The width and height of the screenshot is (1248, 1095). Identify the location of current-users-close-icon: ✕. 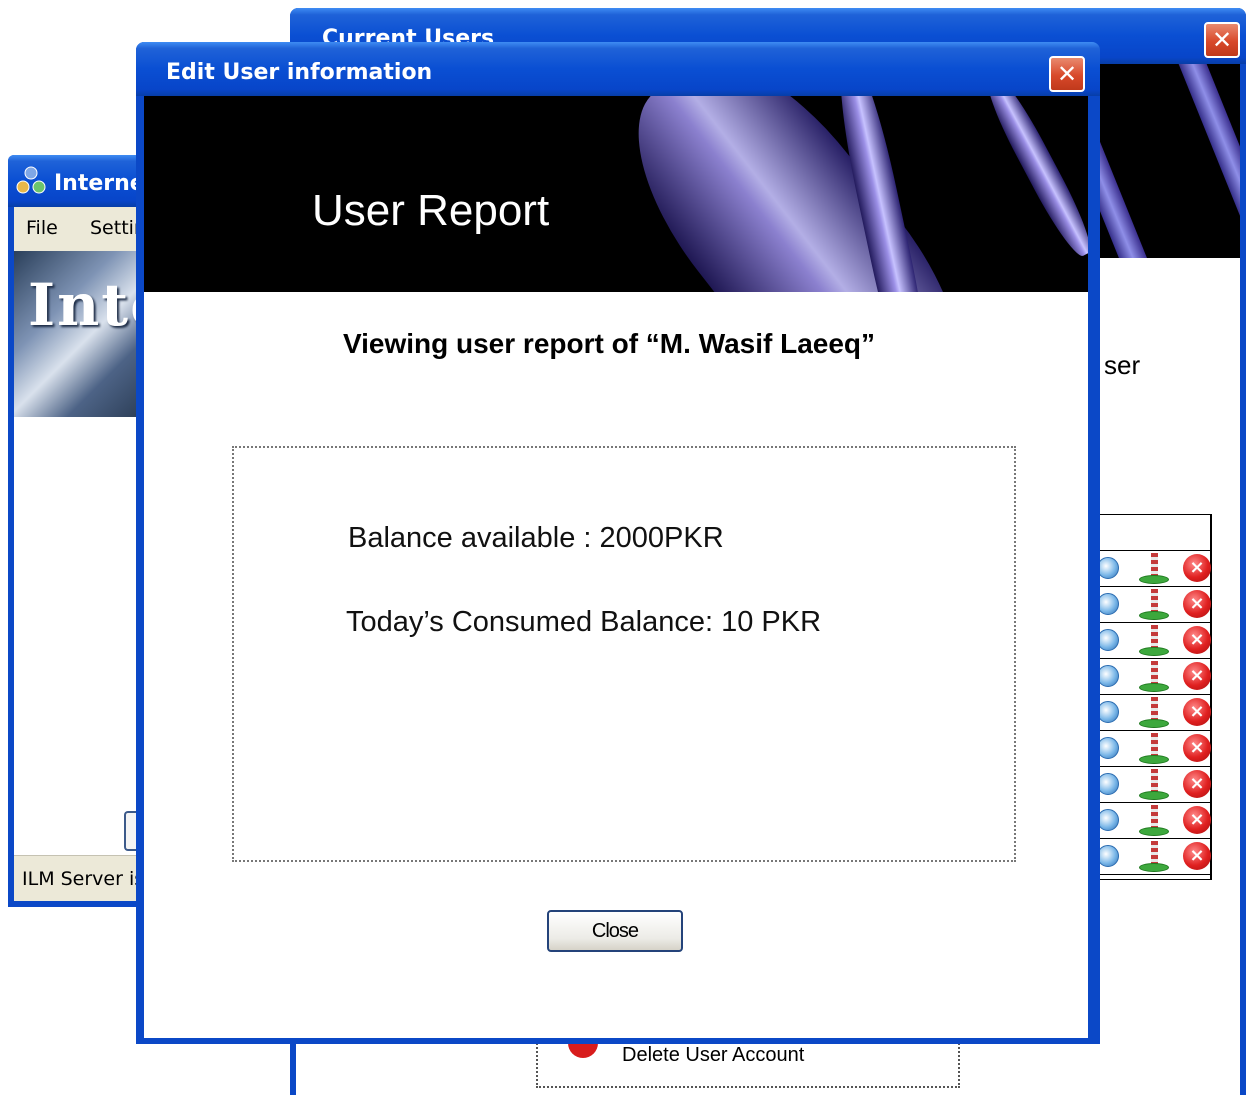
(1222, 40).